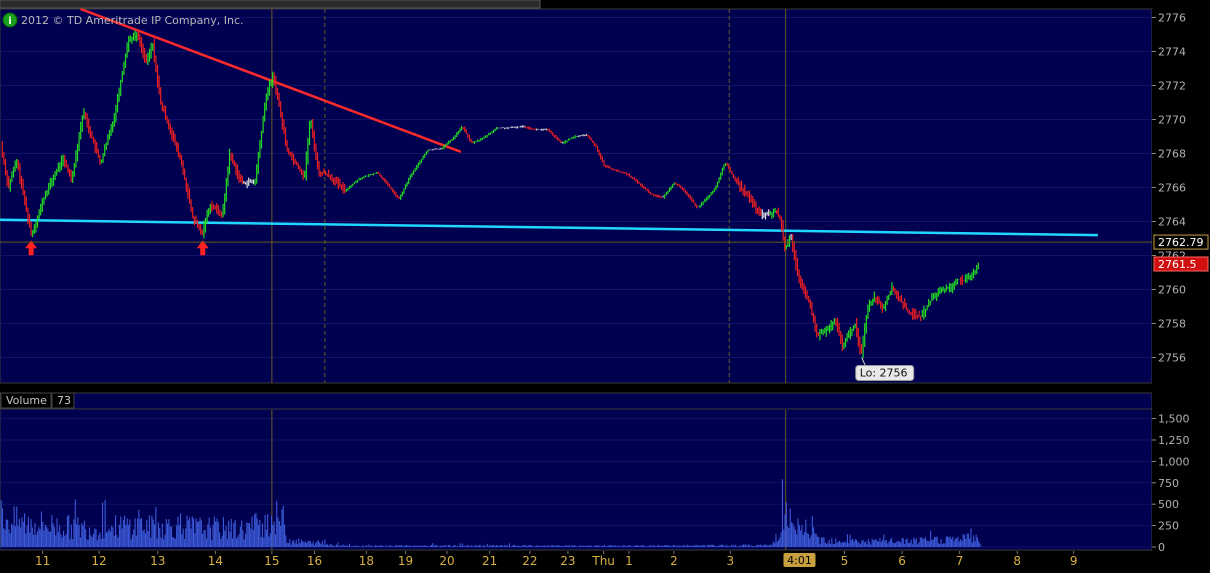 The image size is (1210, 573). I want to click on time-tick-label: 21, so click(489, 561).